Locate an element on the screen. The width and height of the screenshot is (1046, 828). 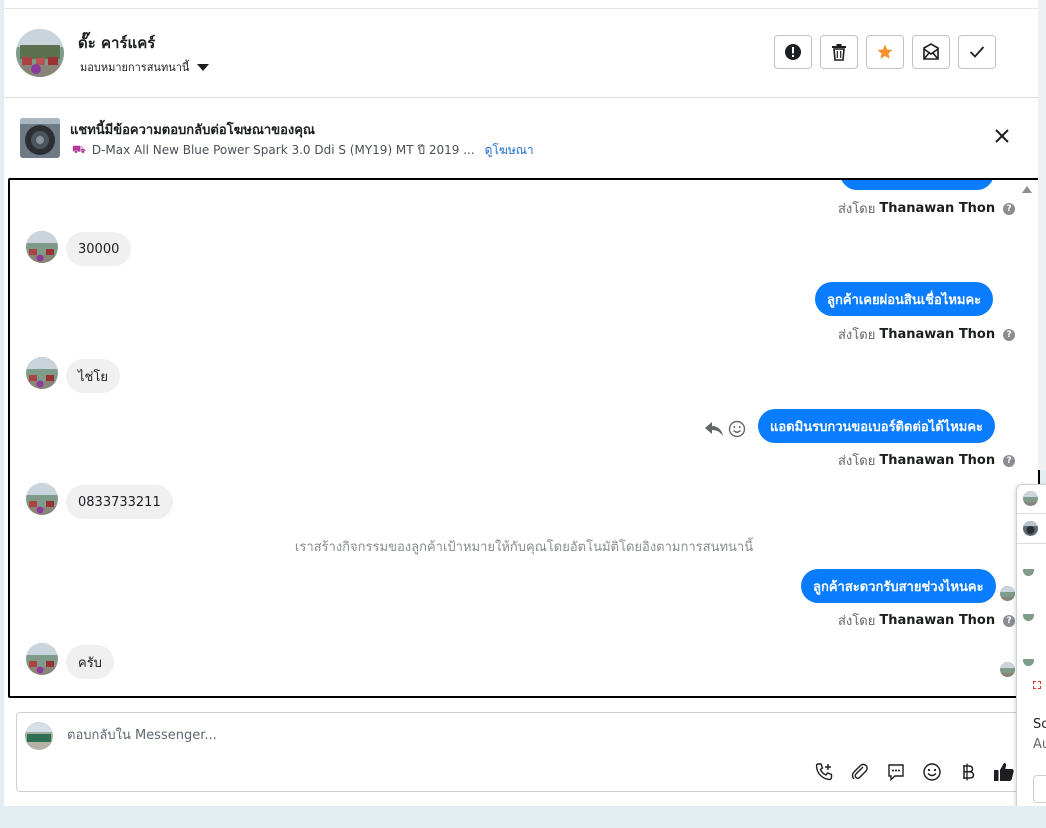
mark-spam-button is located at coordinates (793, 52).